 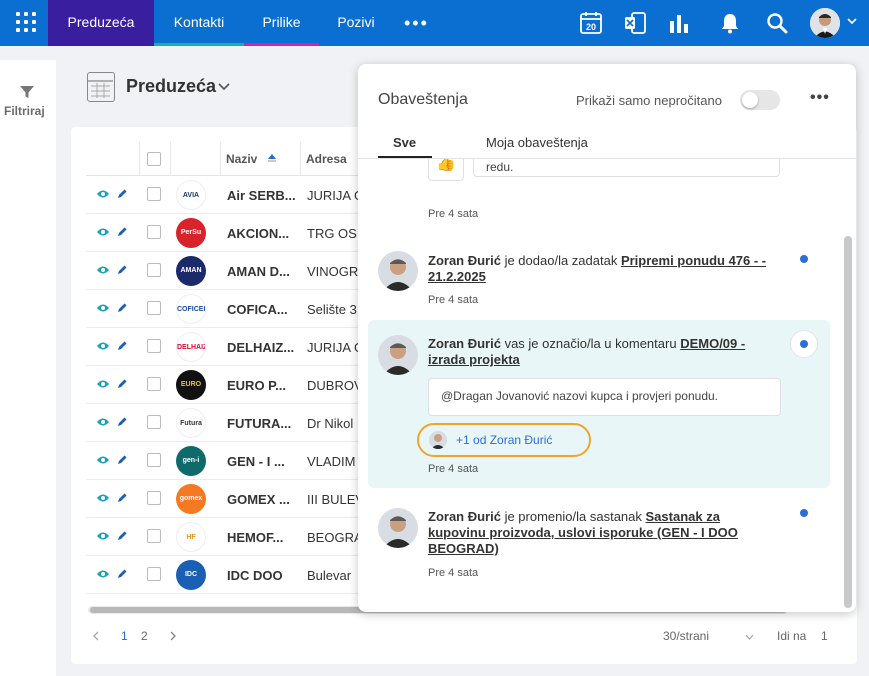 I want to click on table-row: Futura FUTURA... Dr Nikol, so click(x=232, y=423).